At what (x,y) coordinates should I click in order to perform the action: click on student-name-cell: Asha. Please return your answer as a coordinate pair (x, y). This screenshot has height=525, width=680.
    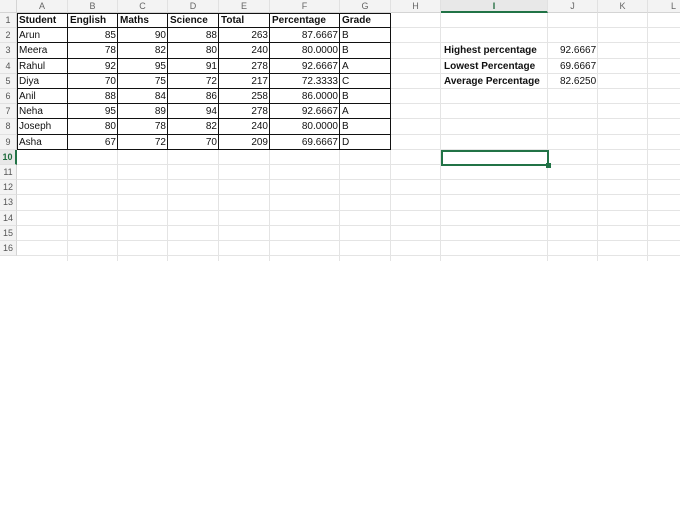
    Looking at the image, I should click on (42, 142).